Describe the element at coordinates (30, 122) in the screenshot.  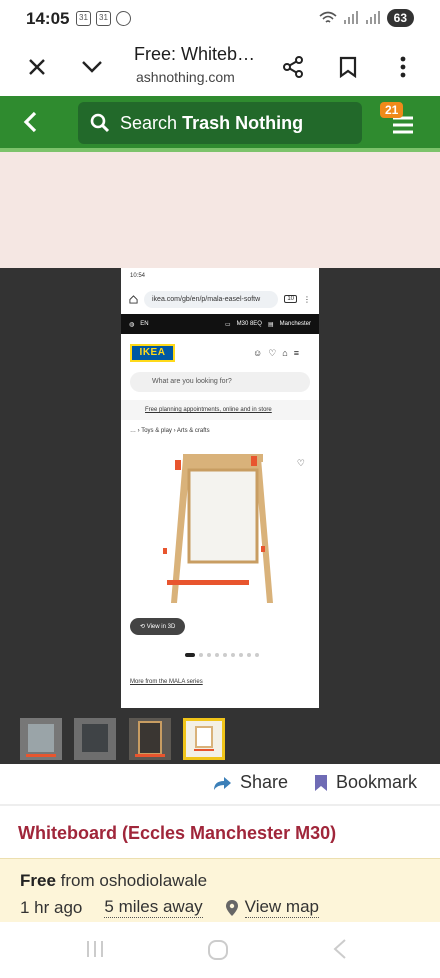
I see `back-icon` at that location.